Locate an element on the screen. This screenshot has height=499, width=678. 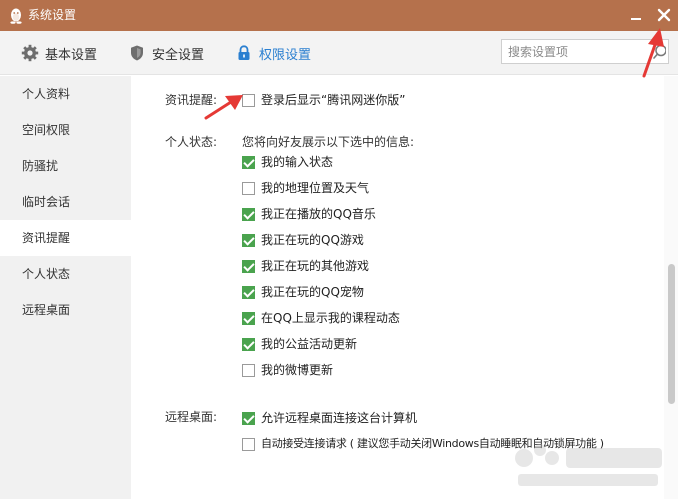
title-bar: 系统设置 is located at coordinates (339, 15).